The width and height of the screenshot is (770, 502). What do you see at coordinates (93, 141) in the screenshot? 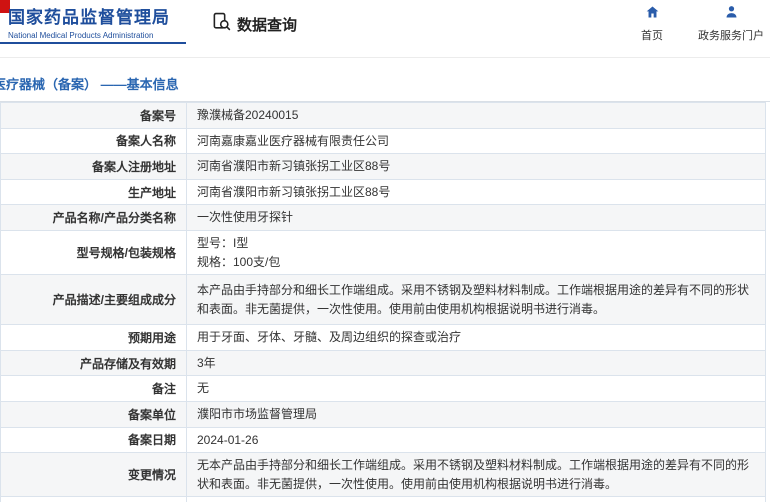
I see `row-label: 备案人名称` at bounding box center [93, 141].